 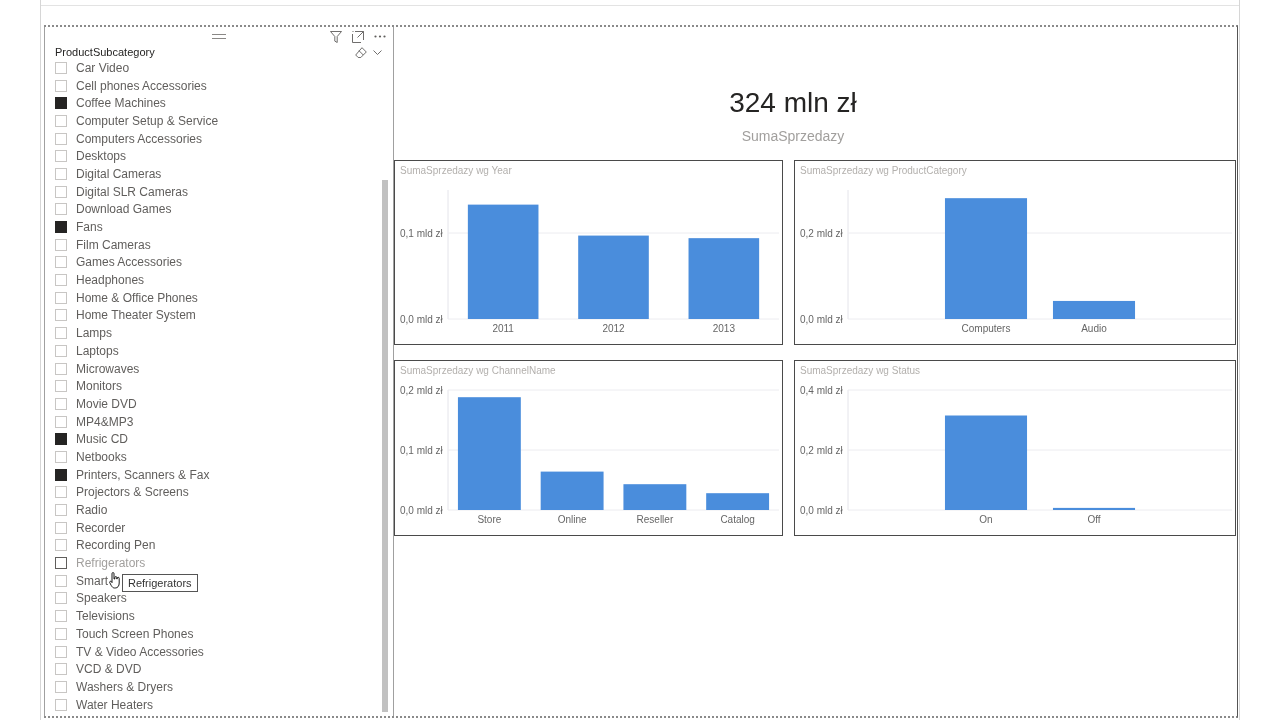 What do you see at coordinates (129, 138) in the screenshot?
I see `slicer-item: Computers Accessories` at bounding box center [129, 138].